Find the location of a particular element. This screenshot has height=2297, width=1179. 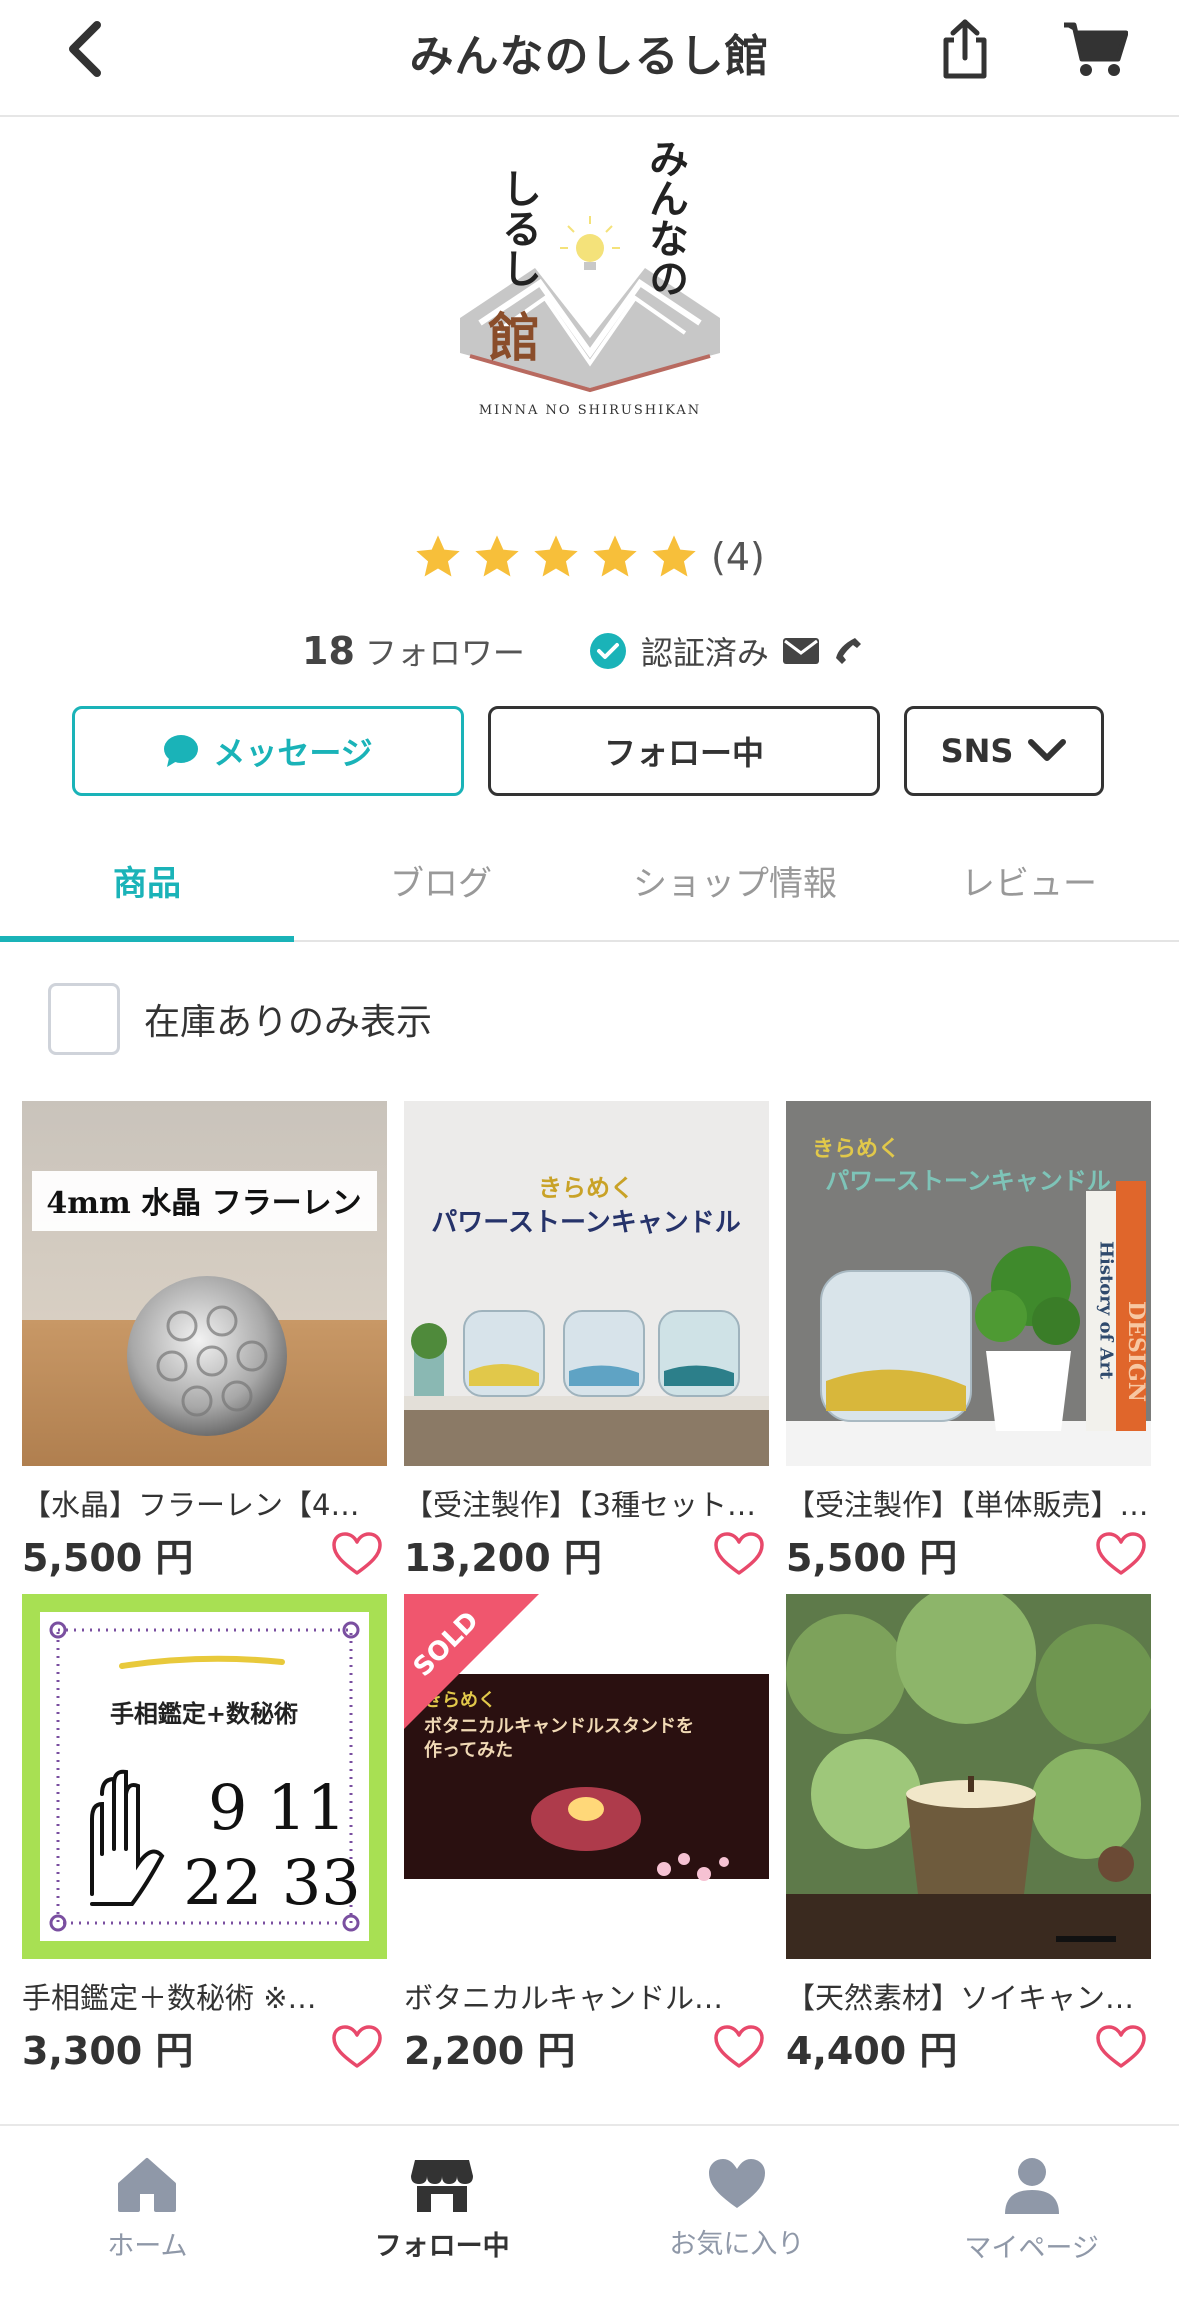

check-circle-icon is located at coordinates (607, 651).